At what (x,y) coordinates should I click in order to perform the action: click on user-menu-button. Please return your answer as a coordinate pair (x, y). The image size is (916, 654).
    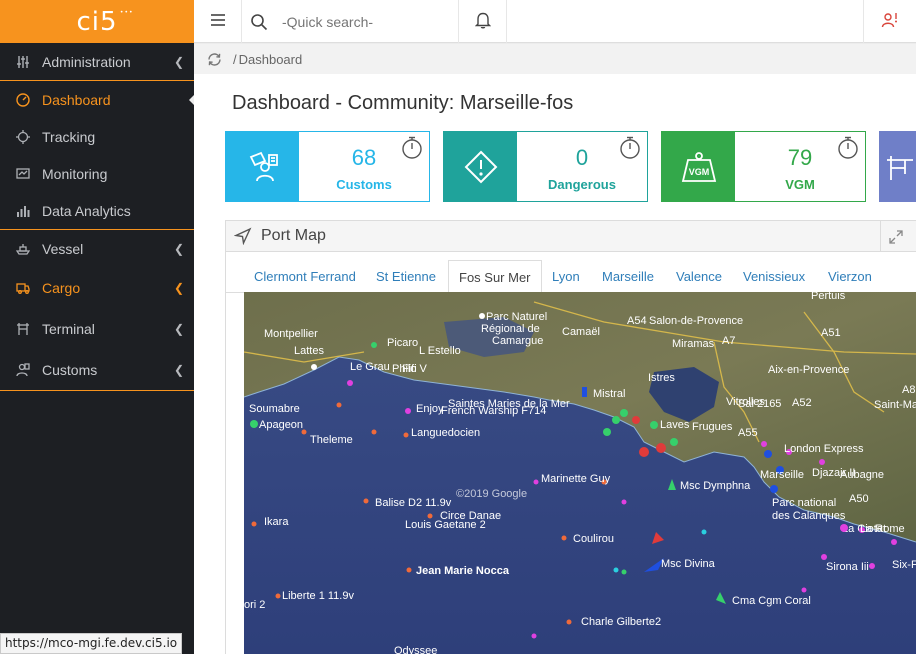
    Looking at the image, I should click on (889, 21).